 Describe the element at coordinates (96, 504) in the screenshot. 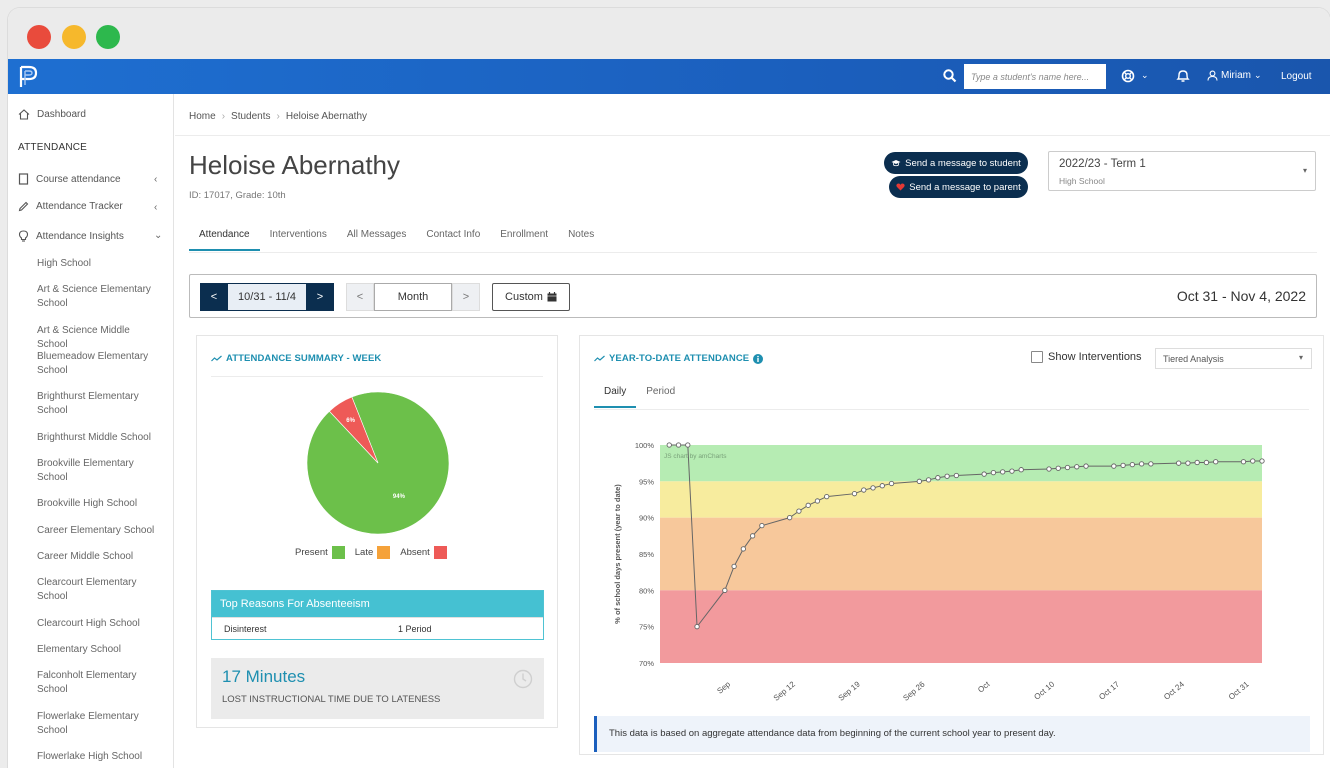

I see `sidebar-school-link: Brookville High School` at that location.